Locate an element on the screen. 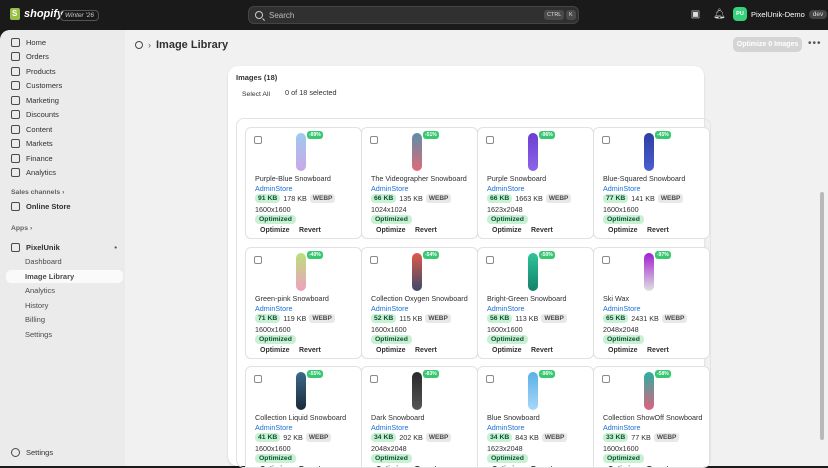 This screenshot has width=828, height=468. optimize-images-button: Optimize 0 Images is located at coordinates (767, 44).